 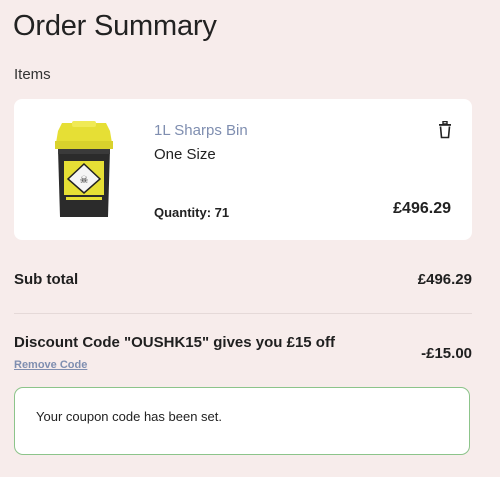 What do you see at coordinates (129, 416) in the screenshot?
I see `coupon-message-text: Your coupon code has been set.` at bounding box center [129, 416].